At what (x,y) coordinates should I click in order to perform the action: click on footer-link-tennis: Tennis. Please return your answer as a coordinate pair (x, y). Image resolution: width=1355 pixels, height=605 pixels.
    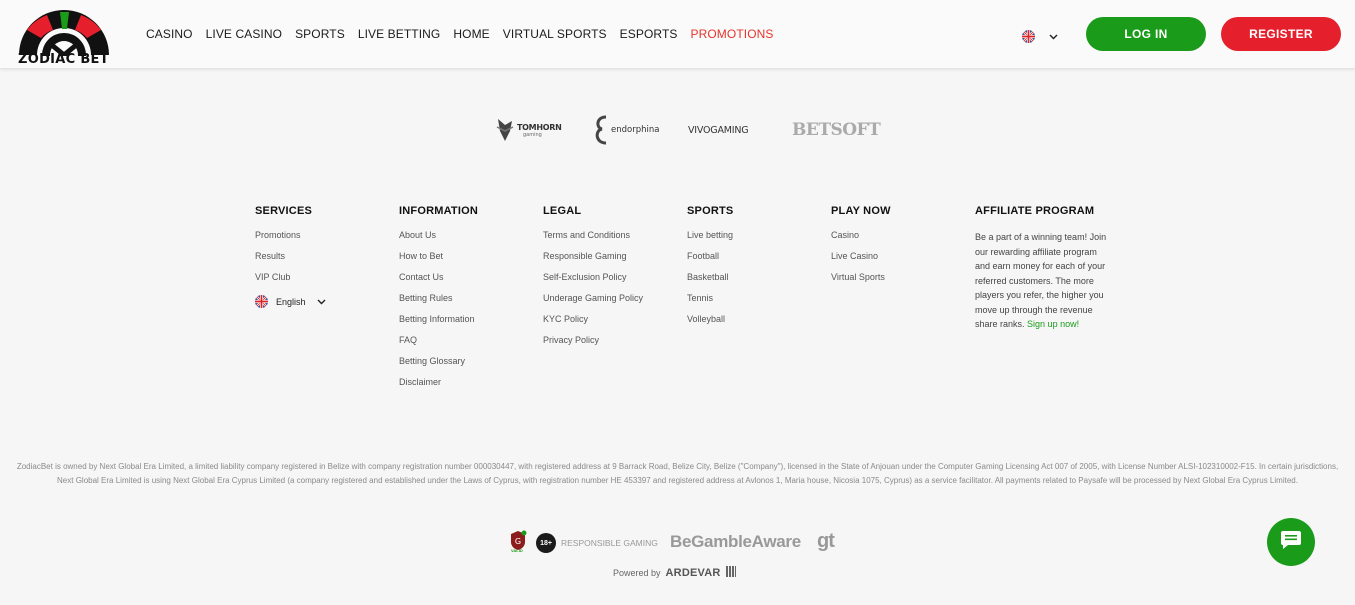
    Looking at the image, I should click on (710, 303).